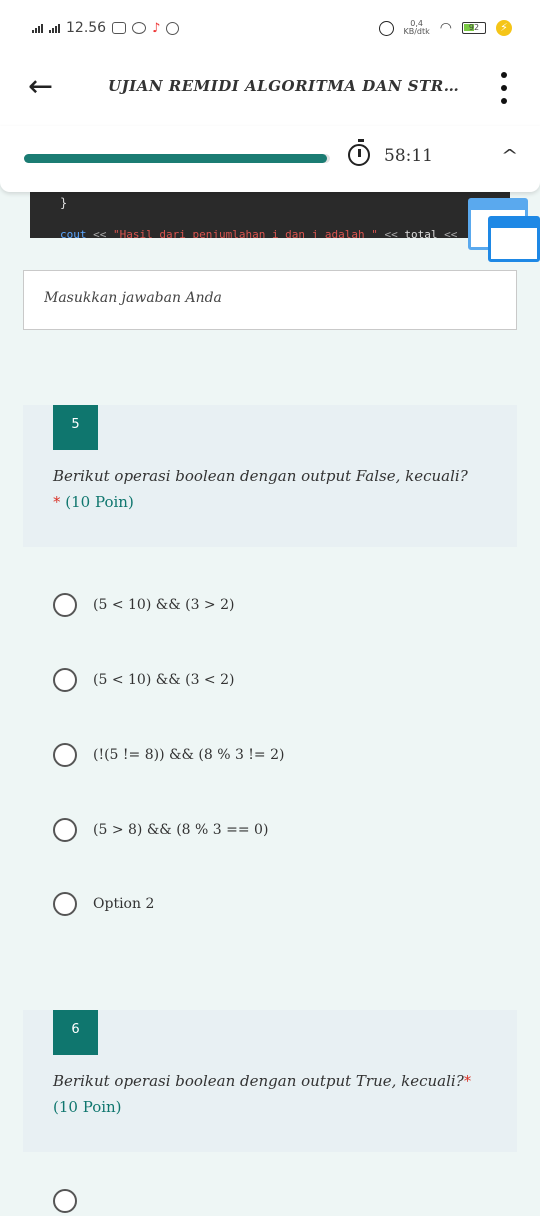 This screenshot has height=1216, width=540. I want to click on charging-icon: ⚡, so click(504, 28).